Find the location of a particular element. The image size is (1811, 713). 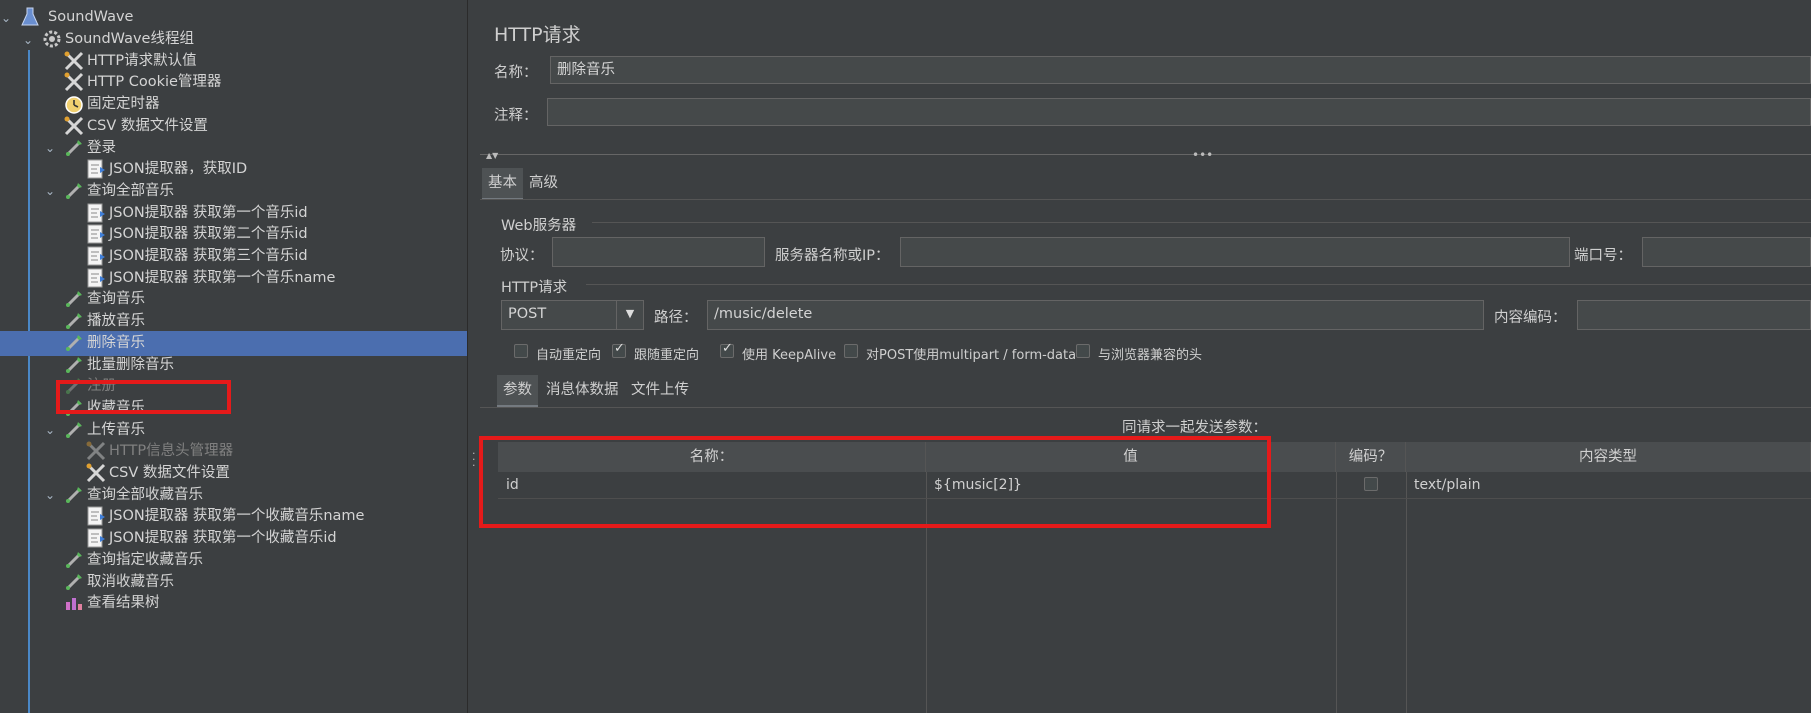

option-label: 对POST使用multipart / form-data is located at coordinates (971, 353).